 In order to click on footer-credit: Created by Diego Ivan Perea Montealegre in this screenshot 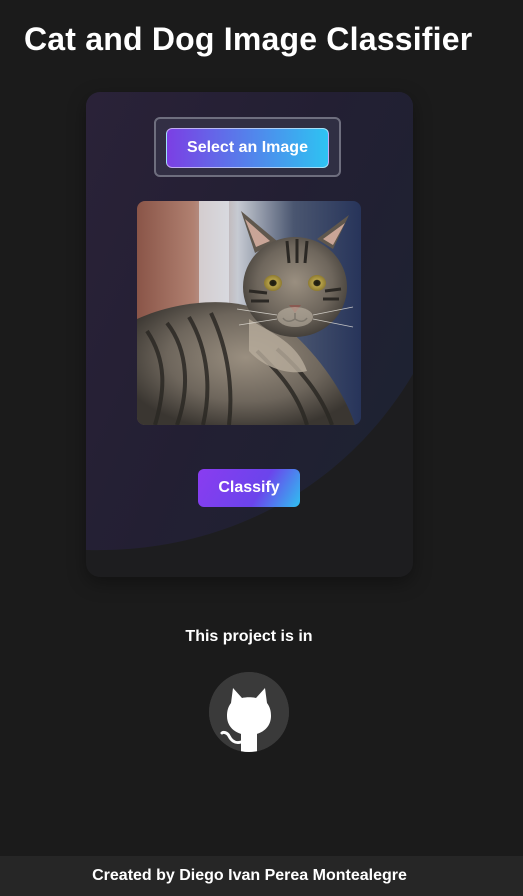, I will do `click(249, 875)`.